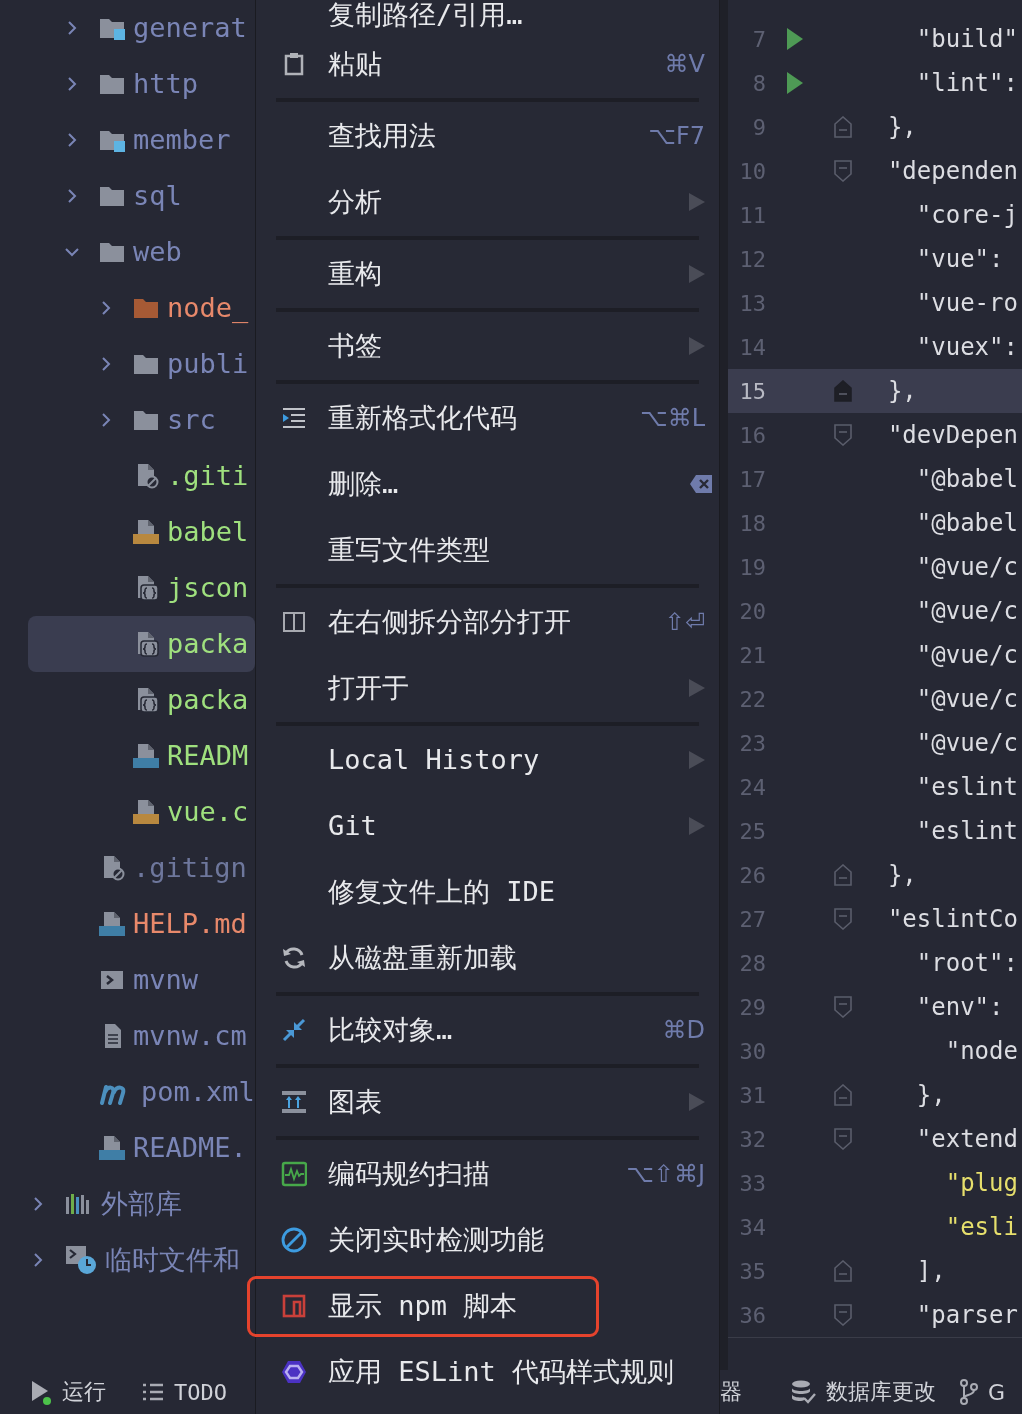 The image size is (1022, 1414). What do you see at coordinates (752, 391) in the screenshot?
I see `line-number: 15` at bounding box center [752, 391].